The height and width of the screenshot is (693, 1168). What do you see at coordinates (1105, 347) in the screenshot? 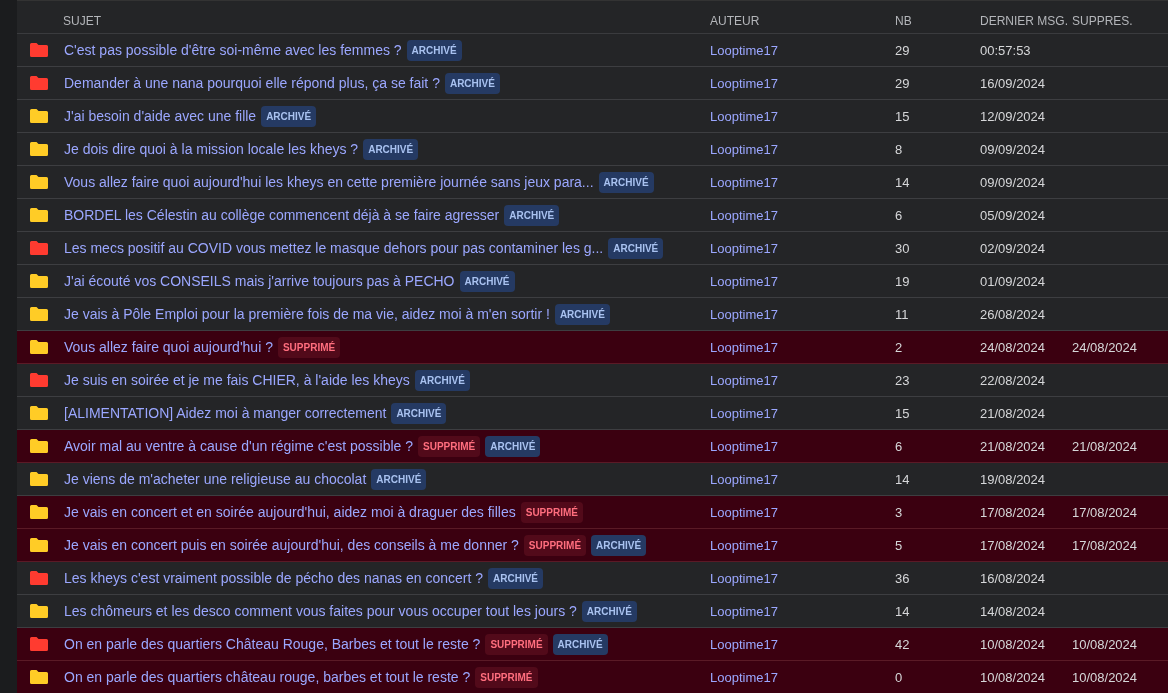
I see `deletion-date: 24/08/2024` at bounding box center [1105, 347].